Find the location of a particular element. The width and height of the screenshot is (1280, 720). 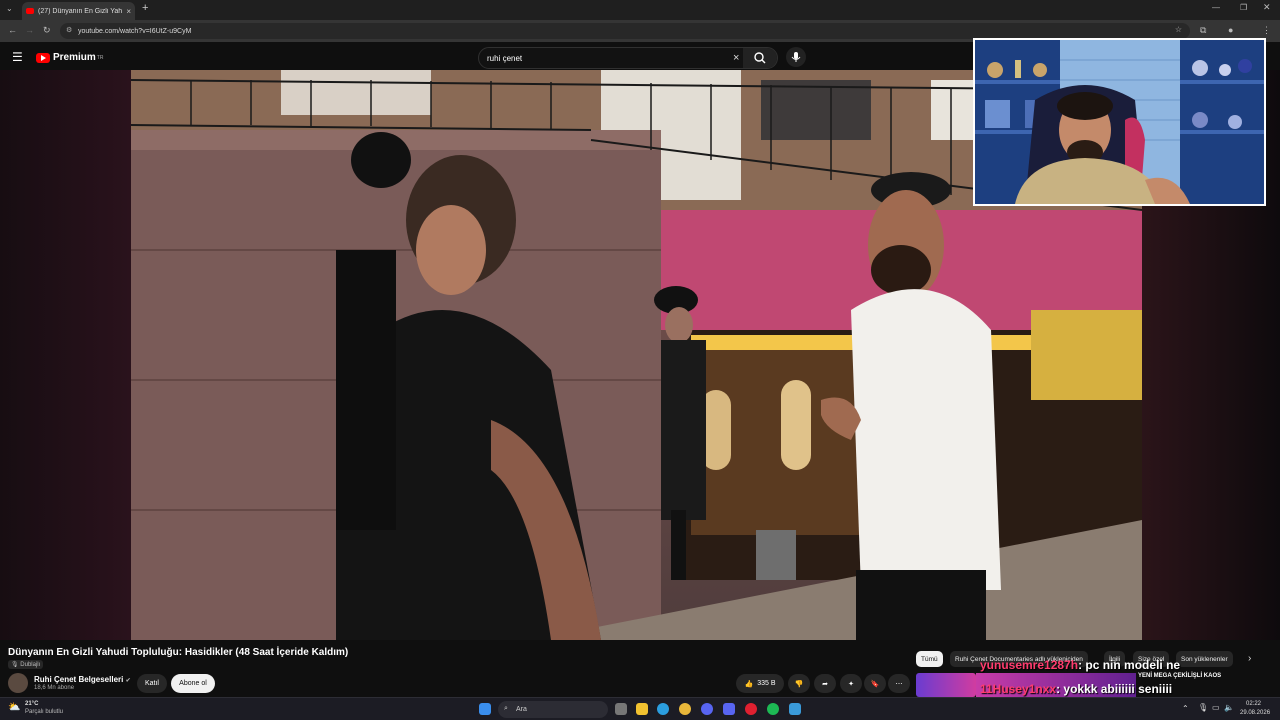

voice-search-button is located at coordinates (796, 57).